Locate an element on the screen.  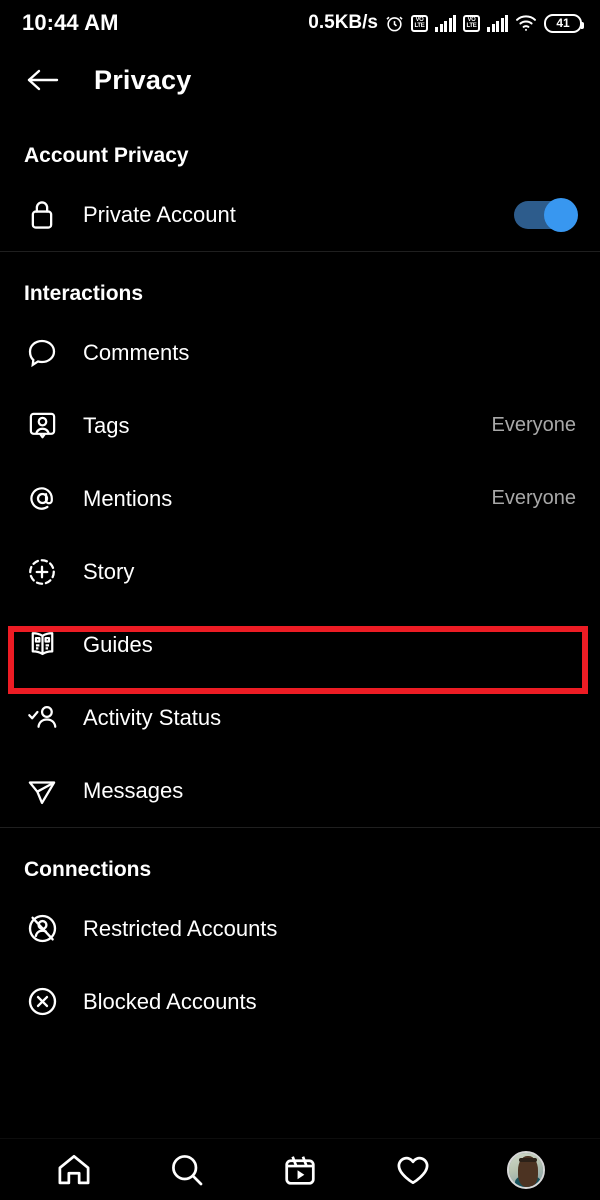
row-messages: Messages is located at coordinates (300, 790).